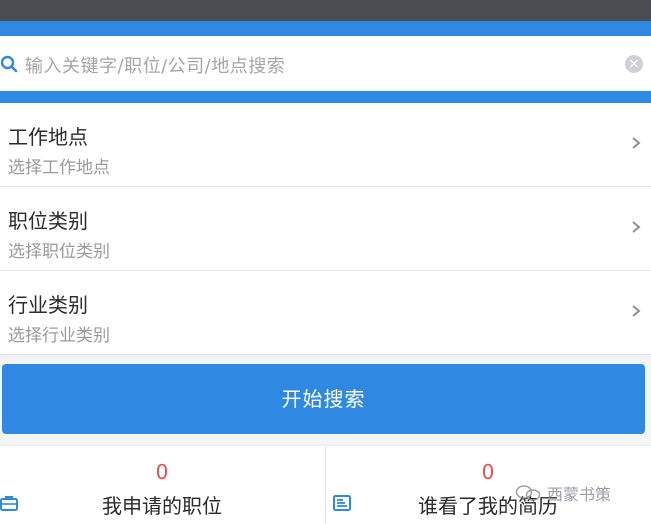 This screenshot has width=651, height=524. What do you see at coordinates (528, 493) in the screenshot?
I see `wechat-icon` at bounding box center [528, 493].